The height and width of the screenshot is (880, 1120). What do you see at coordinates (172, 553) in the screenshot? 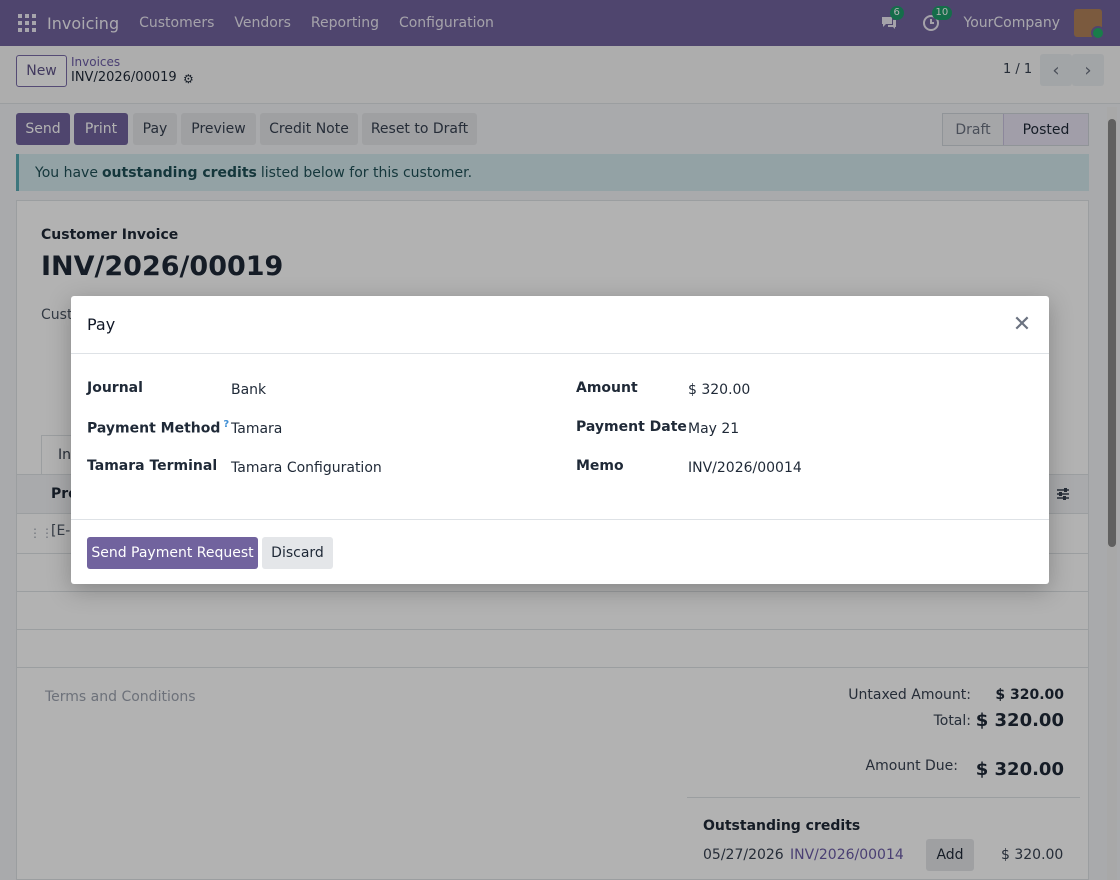
I see `send-payment-request-button: Send Payment Request` at bounding box center [172, 553].